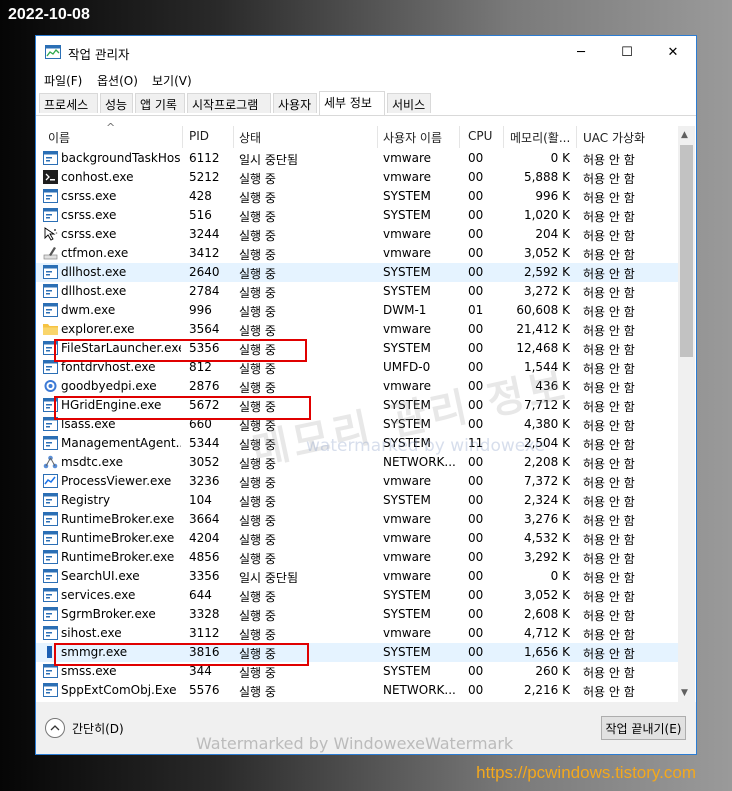 This screenshot has width=732, height=791. I want to click on site-url: https://pcwindows.tistory.com, so click(586, 773).